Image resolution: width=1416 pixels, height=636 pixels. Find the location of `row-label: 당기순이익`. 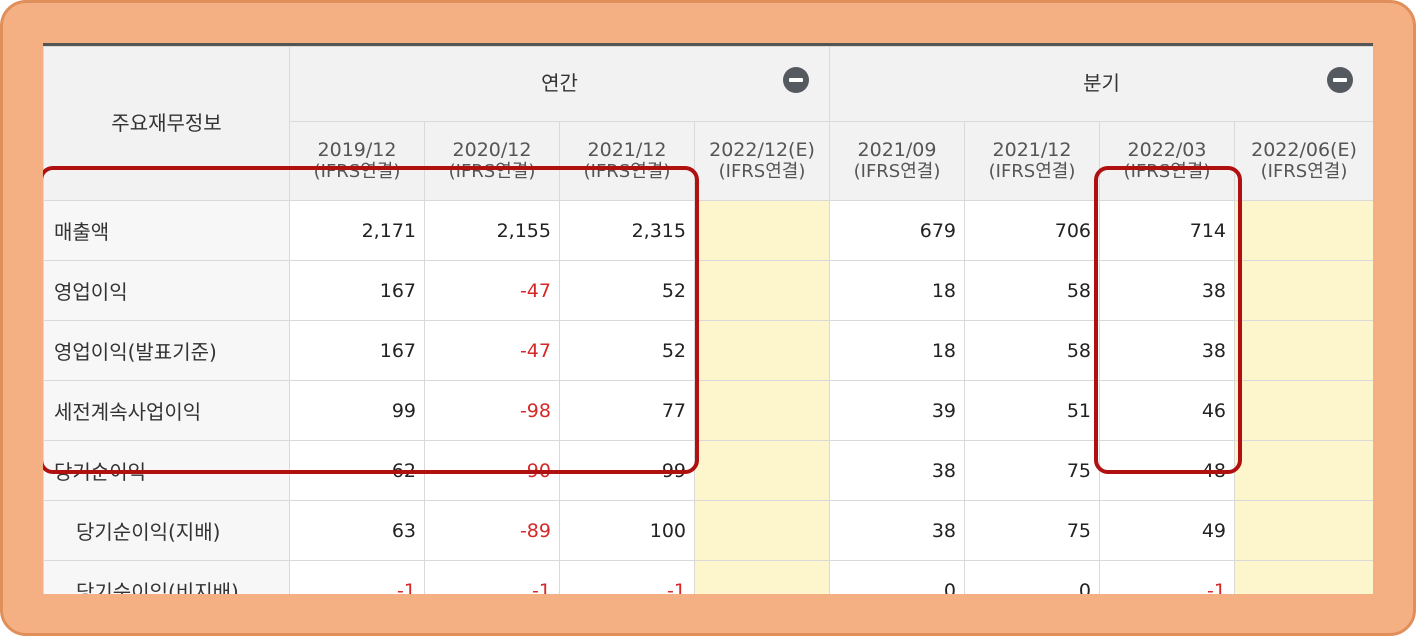

row-label: 당기순이익 is located at coordinates (166, 470).